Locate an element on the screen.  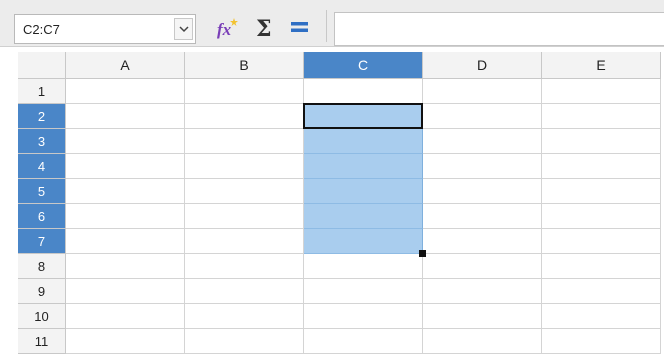
row-header-10: 10 is located at coordinates (42, 316).